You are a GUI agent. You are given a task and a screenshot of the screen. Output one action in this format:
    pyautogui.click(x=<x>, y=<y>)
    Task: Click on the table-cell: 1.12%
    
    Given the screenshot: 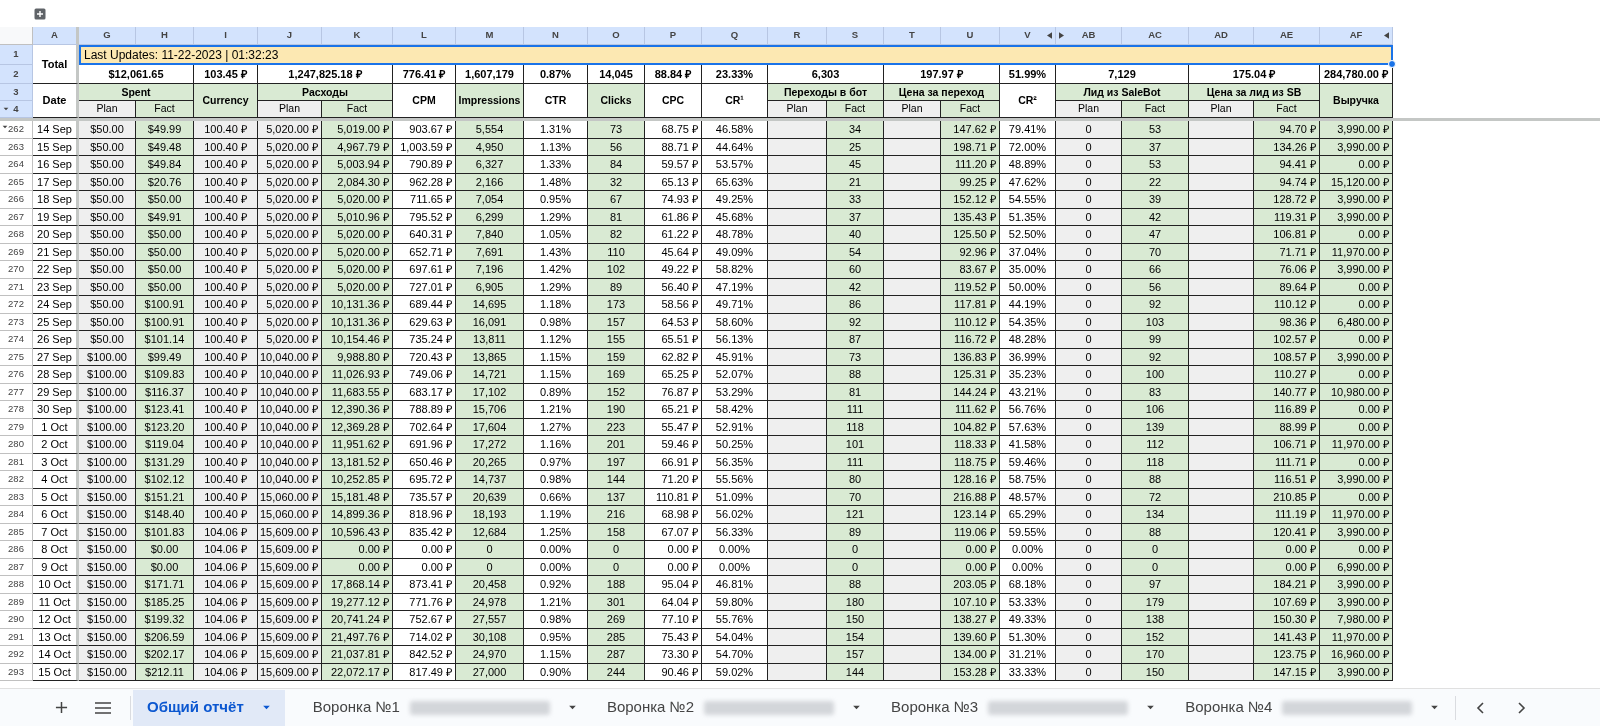 What is the action you would take?
    pyautogui.click(x=556, y=340)
    